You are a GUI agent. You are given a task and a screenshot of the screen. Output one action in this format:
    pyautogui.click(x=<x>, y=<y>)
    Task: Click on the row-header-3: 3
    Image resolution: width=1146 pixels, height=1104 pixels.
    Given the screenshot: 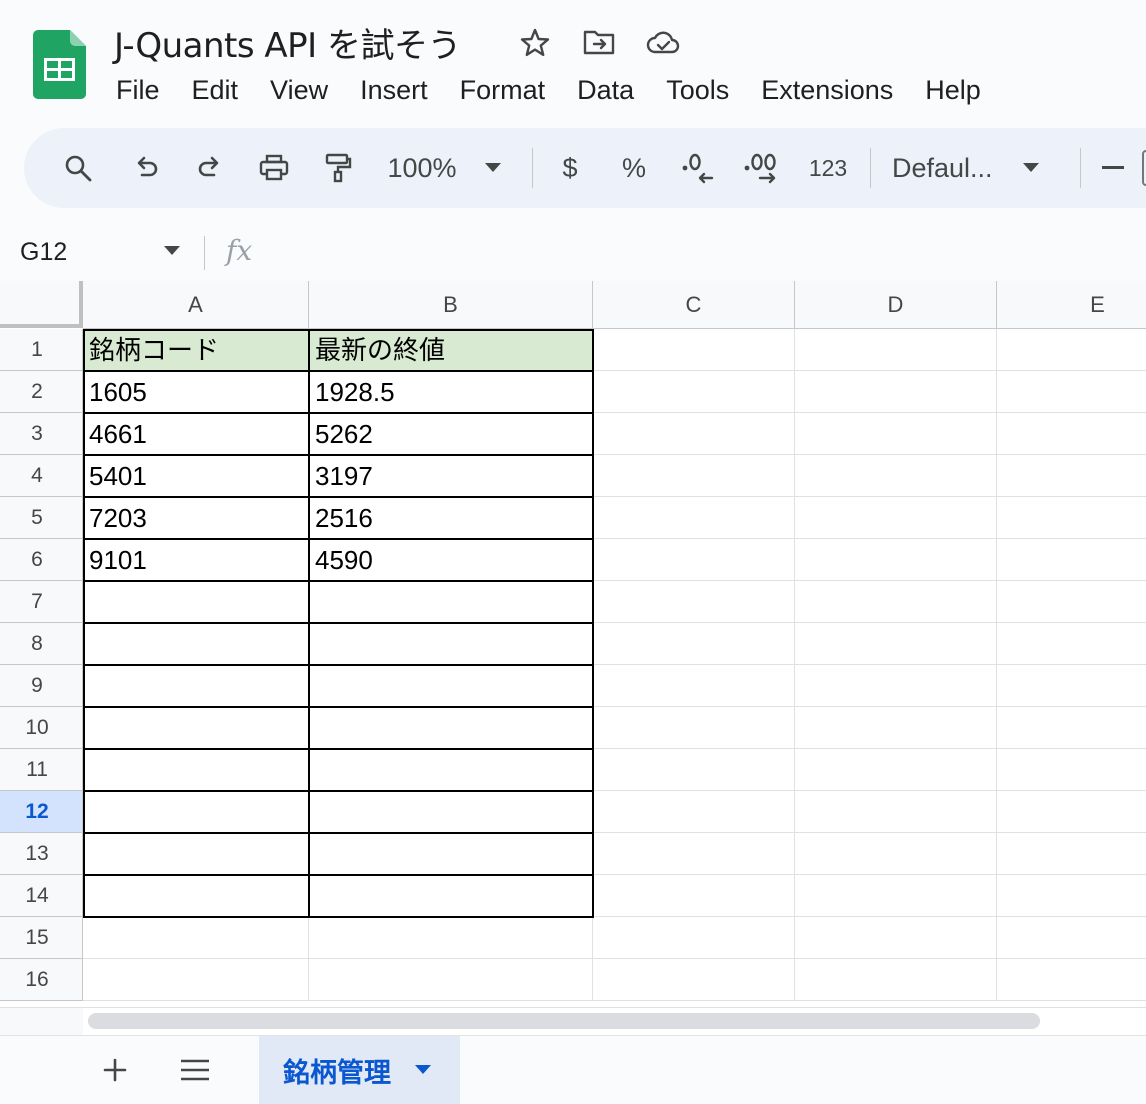 What is the action you would take?
    pyautogui.click(x=41, y=434)
    